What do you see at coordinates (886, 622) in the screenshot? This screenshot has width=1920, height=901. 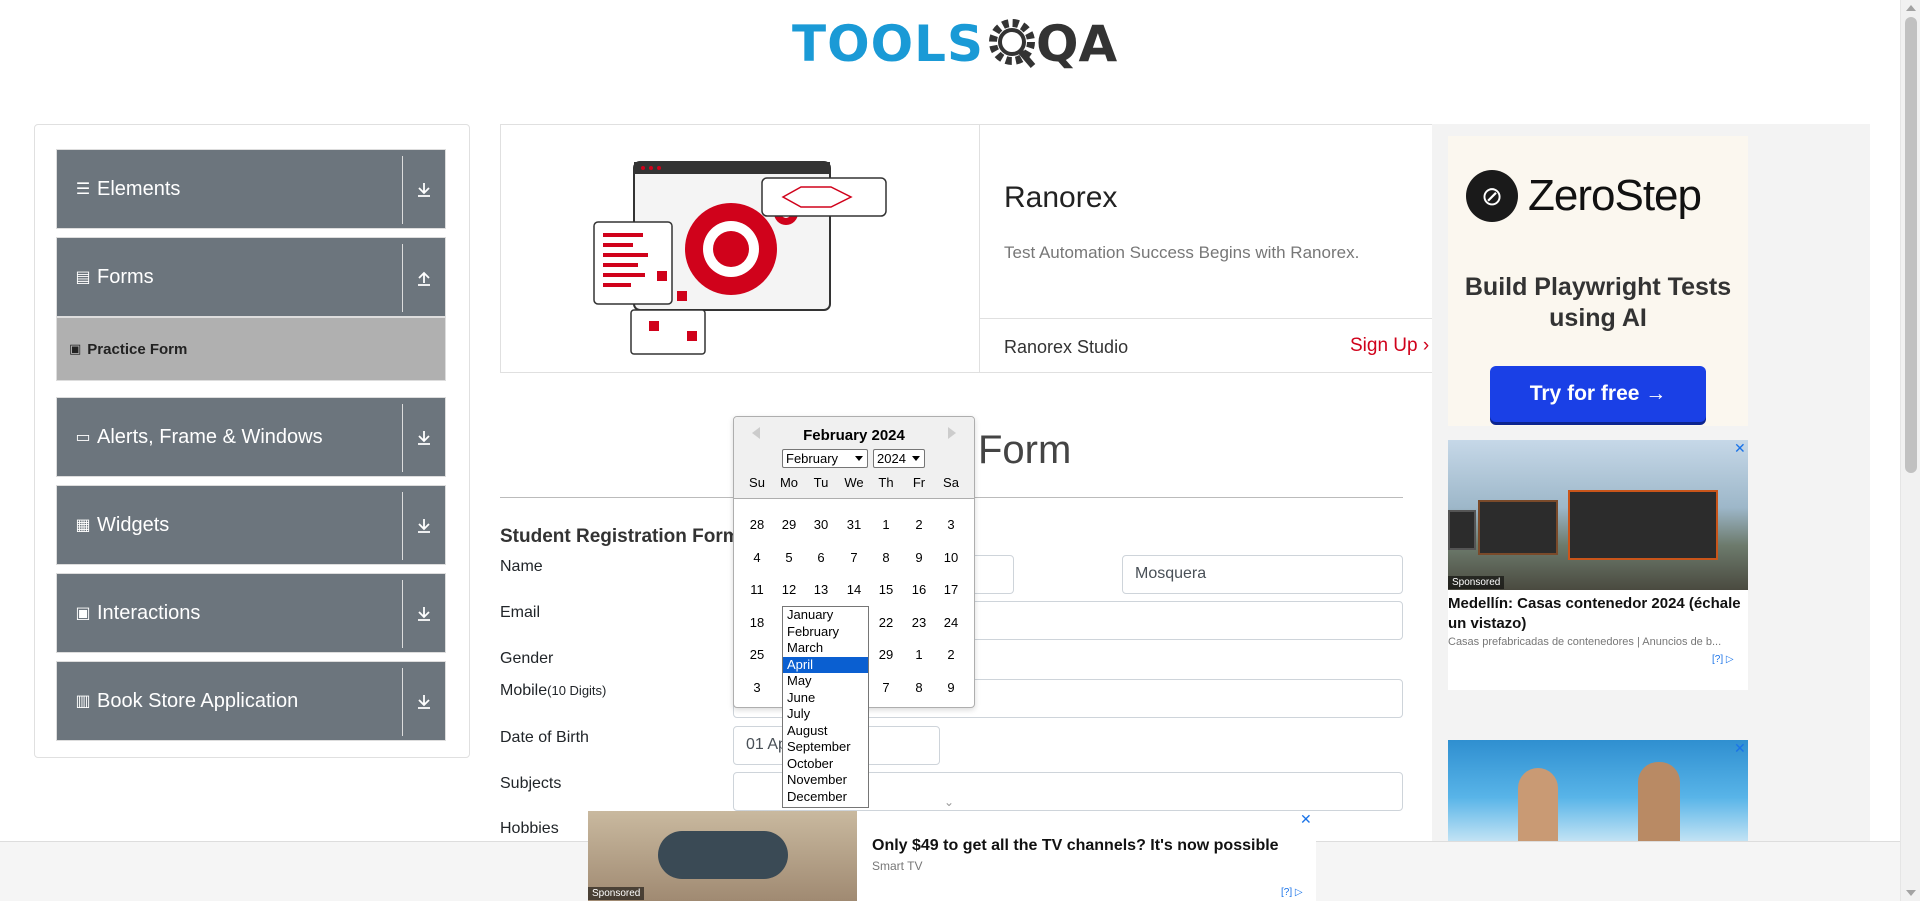 I see `calendar-day: 22` at bounding box center [886, 622].